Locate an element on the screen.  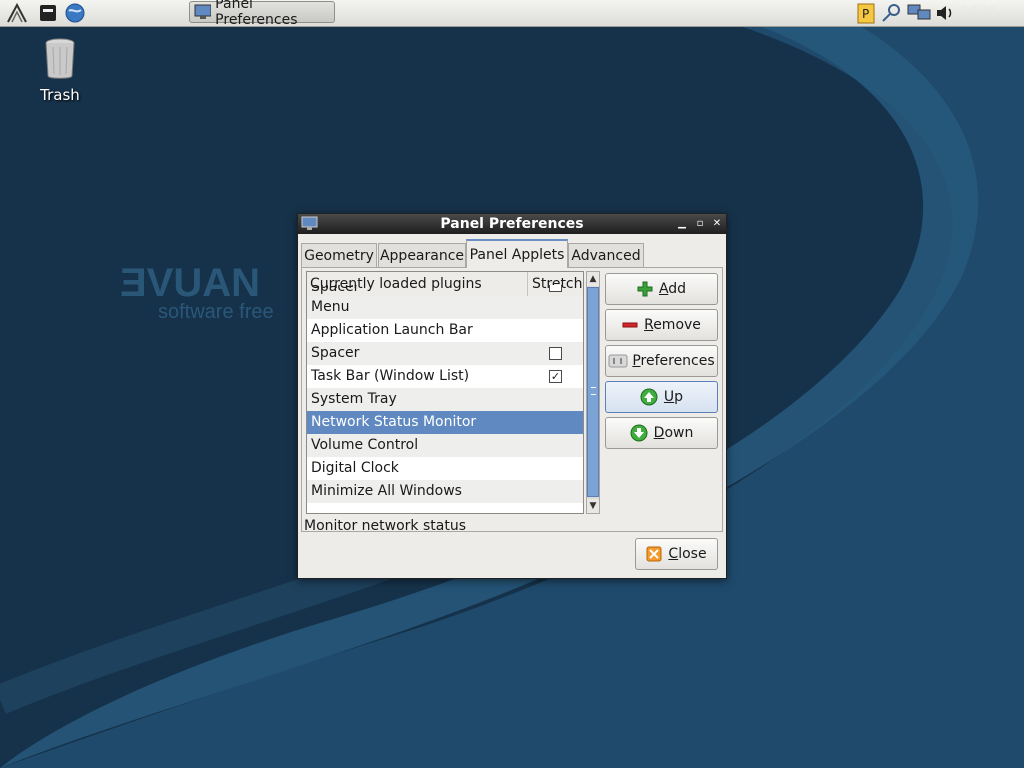
list-item: Digital Clock is located at coordinates (445, 468).